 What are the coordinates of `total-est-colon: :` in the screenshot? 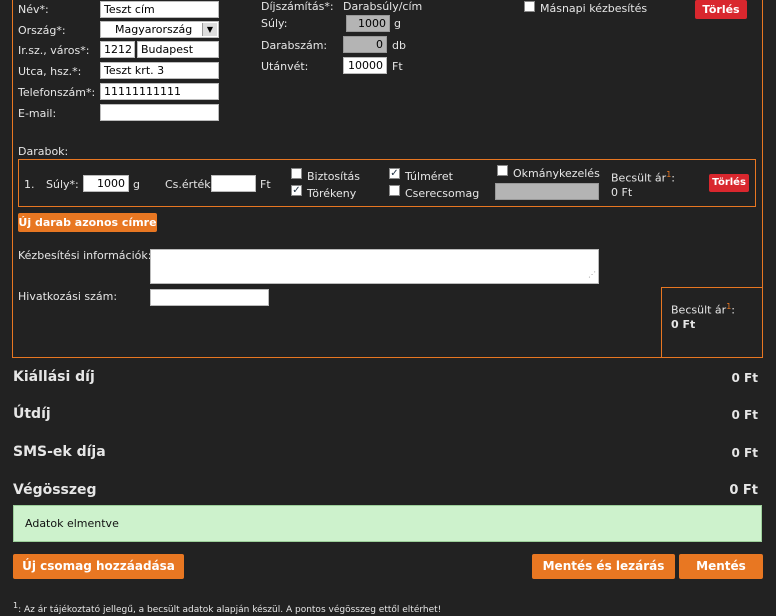 It's located at (733, 310).